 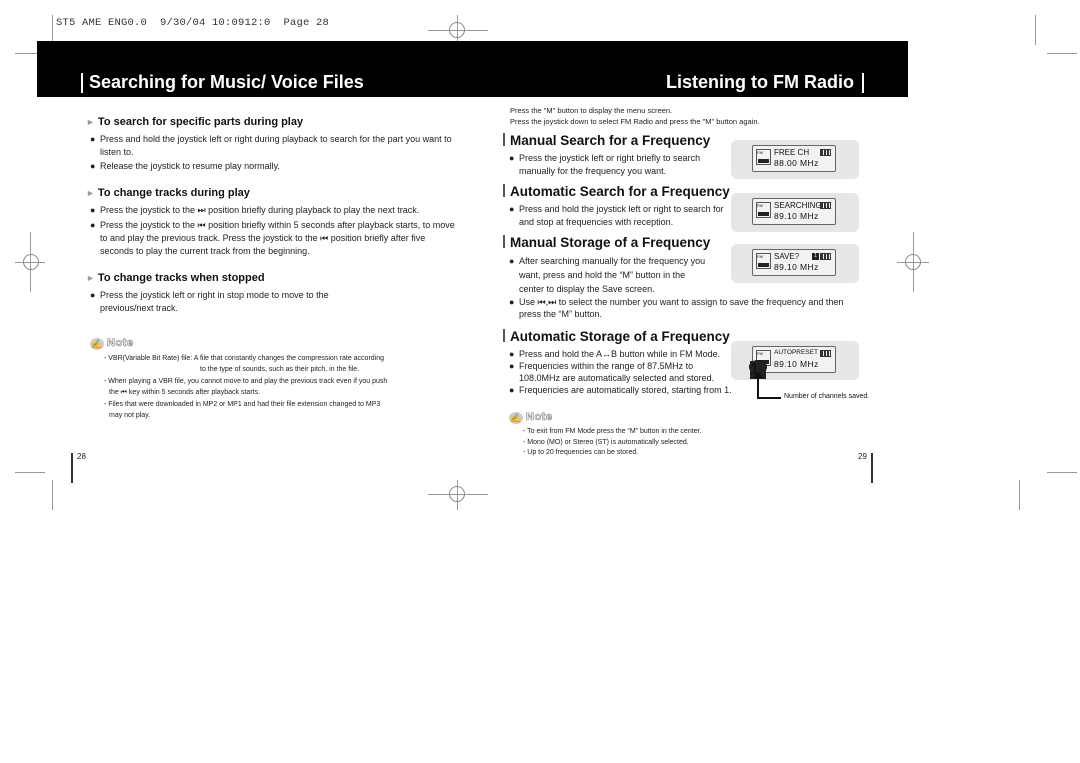 I want to click on section-heading: ► To change tracks during play, so click(x=168, y=193).